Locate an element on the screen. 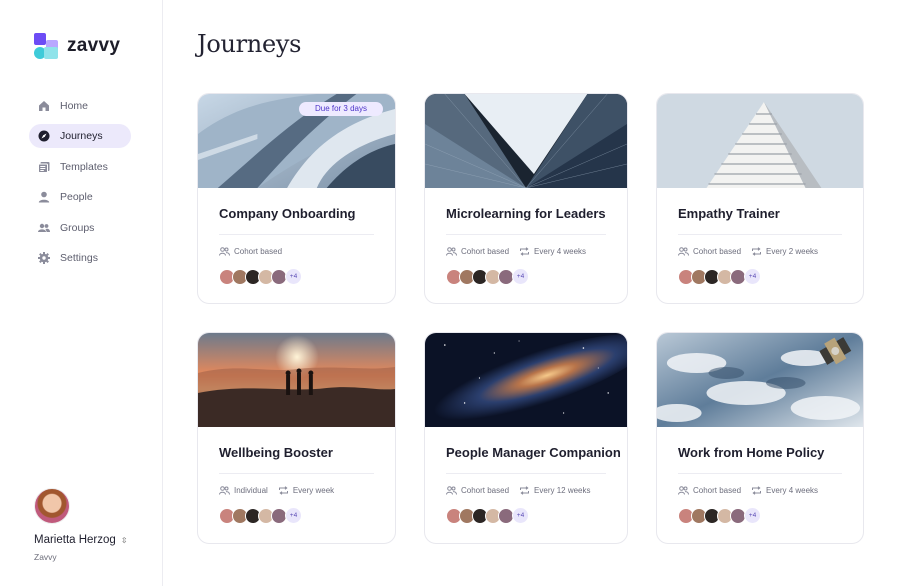  chevron-up-down-icon: ⇳ is located at coordinates (124, 540).